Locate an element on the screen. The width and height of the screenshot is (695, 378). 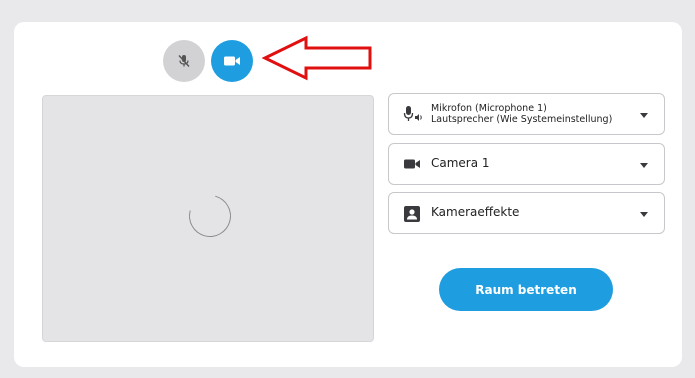
join-room-button: Raum betreten is located at coordinates (526, 289).